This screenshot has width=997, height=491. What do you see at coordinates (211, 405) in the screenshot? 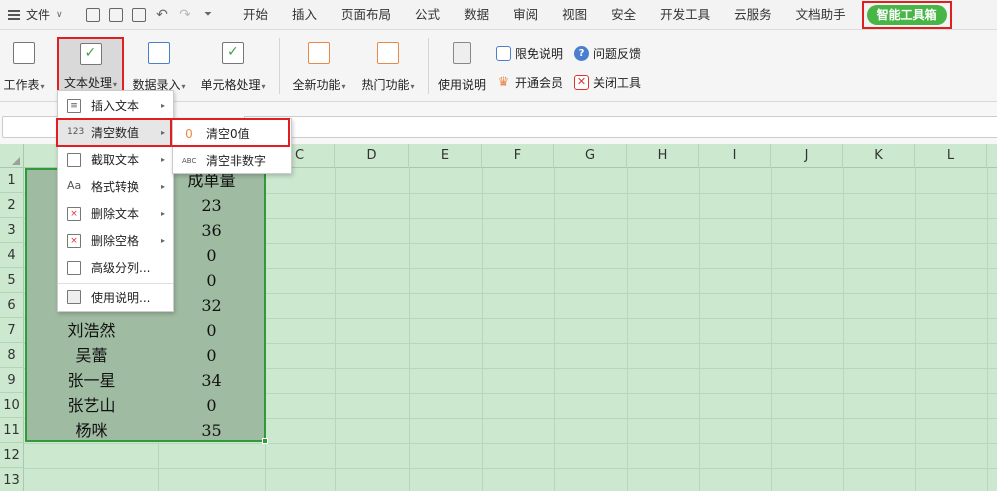
I see `cell-b10: 0` at bounding box center [211, 405].